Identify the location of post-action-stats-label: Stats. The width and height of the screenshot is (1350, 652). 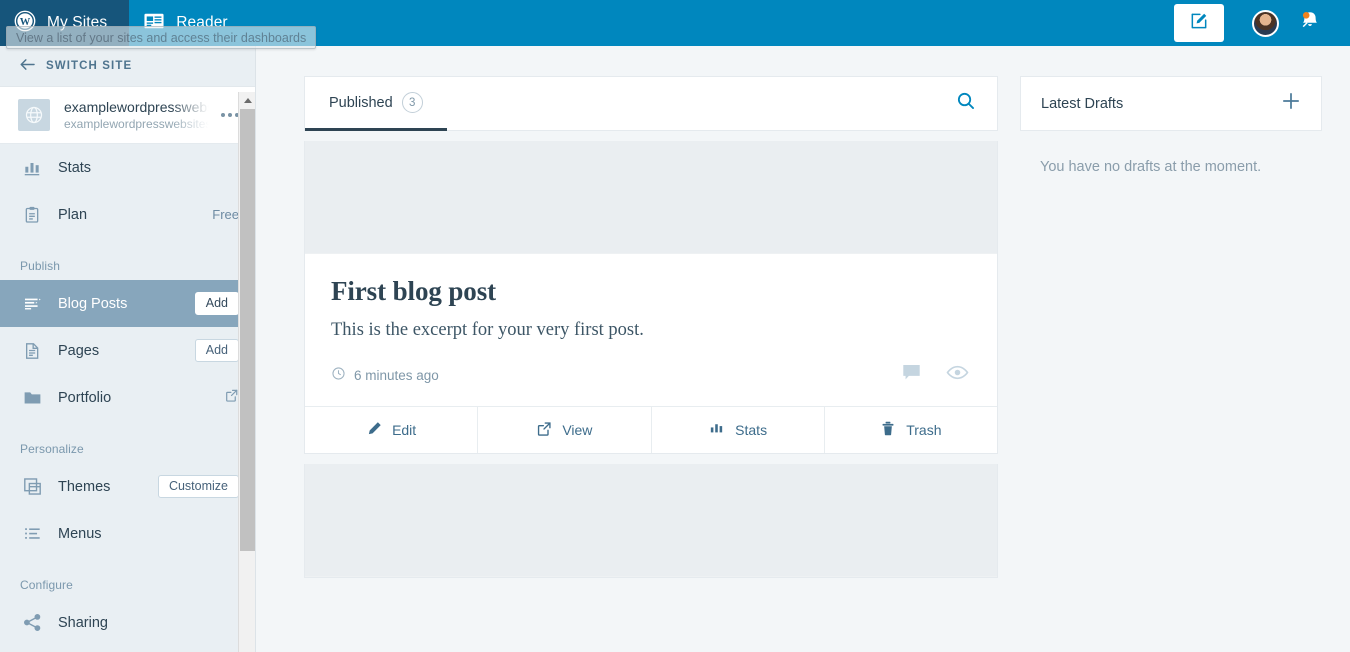
(751, 430).